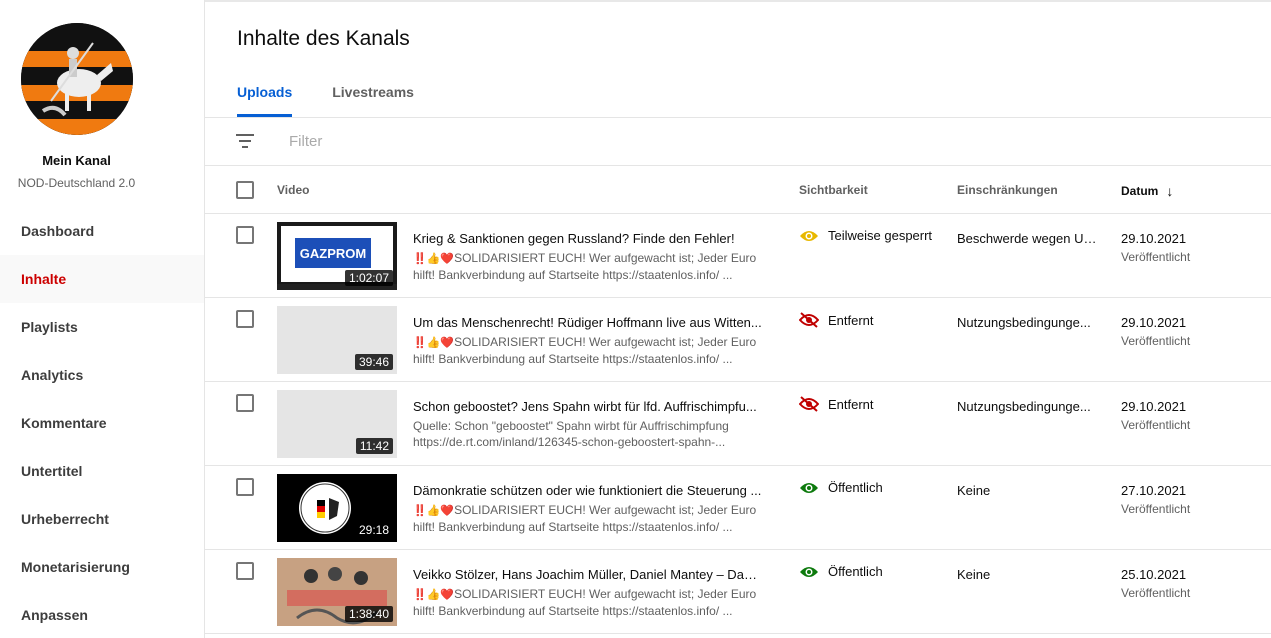 The width and height of the screenshot is (1271, 638). What do you see at coordinates (833, 190) in the screenshot?
I see `header-visibility: Sichtbarkeit` at bounding box center [833, 190].